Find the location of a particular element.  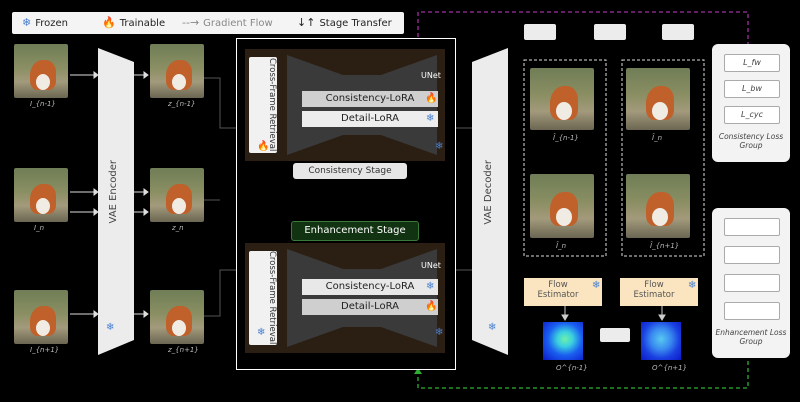

flow-map-right is located at coordinates (661, 341).